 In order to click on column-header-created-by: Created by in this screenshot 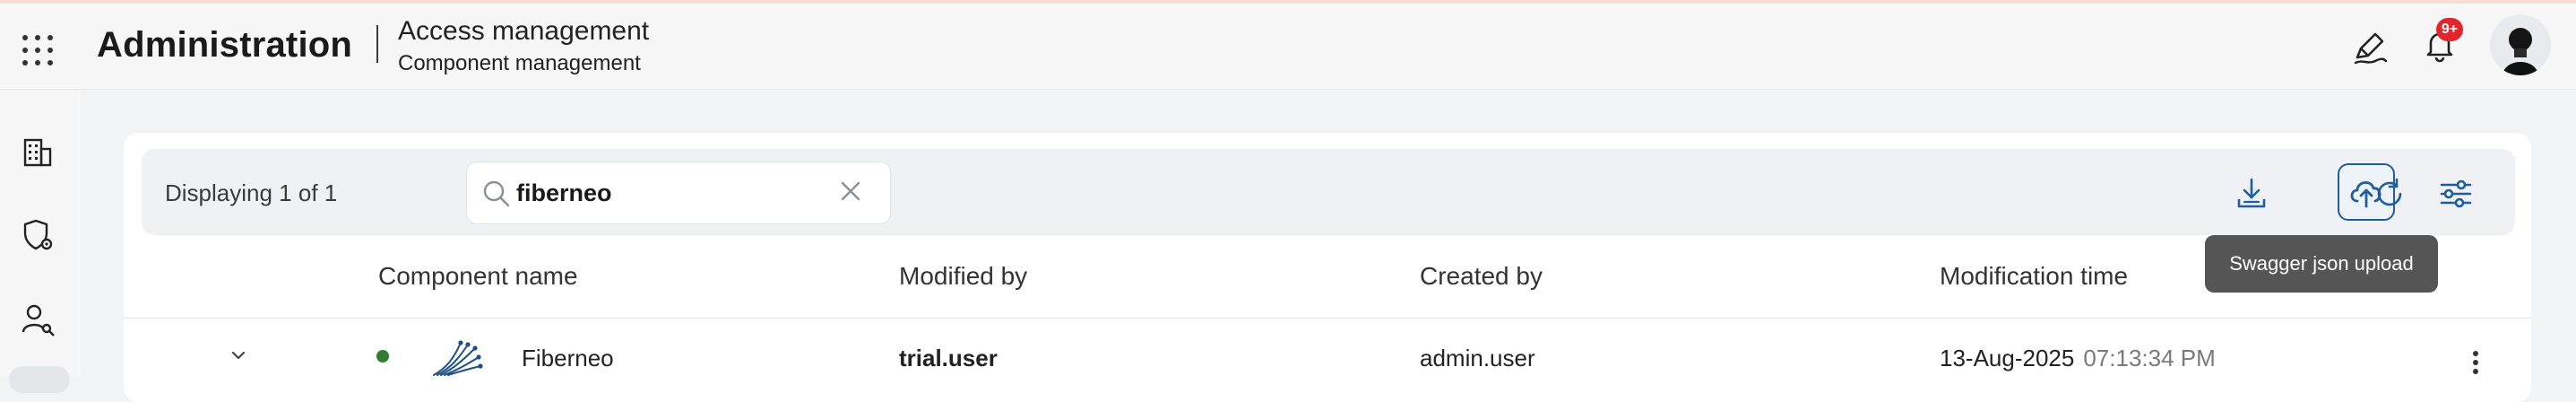, I will do `click(1481, 276)`.